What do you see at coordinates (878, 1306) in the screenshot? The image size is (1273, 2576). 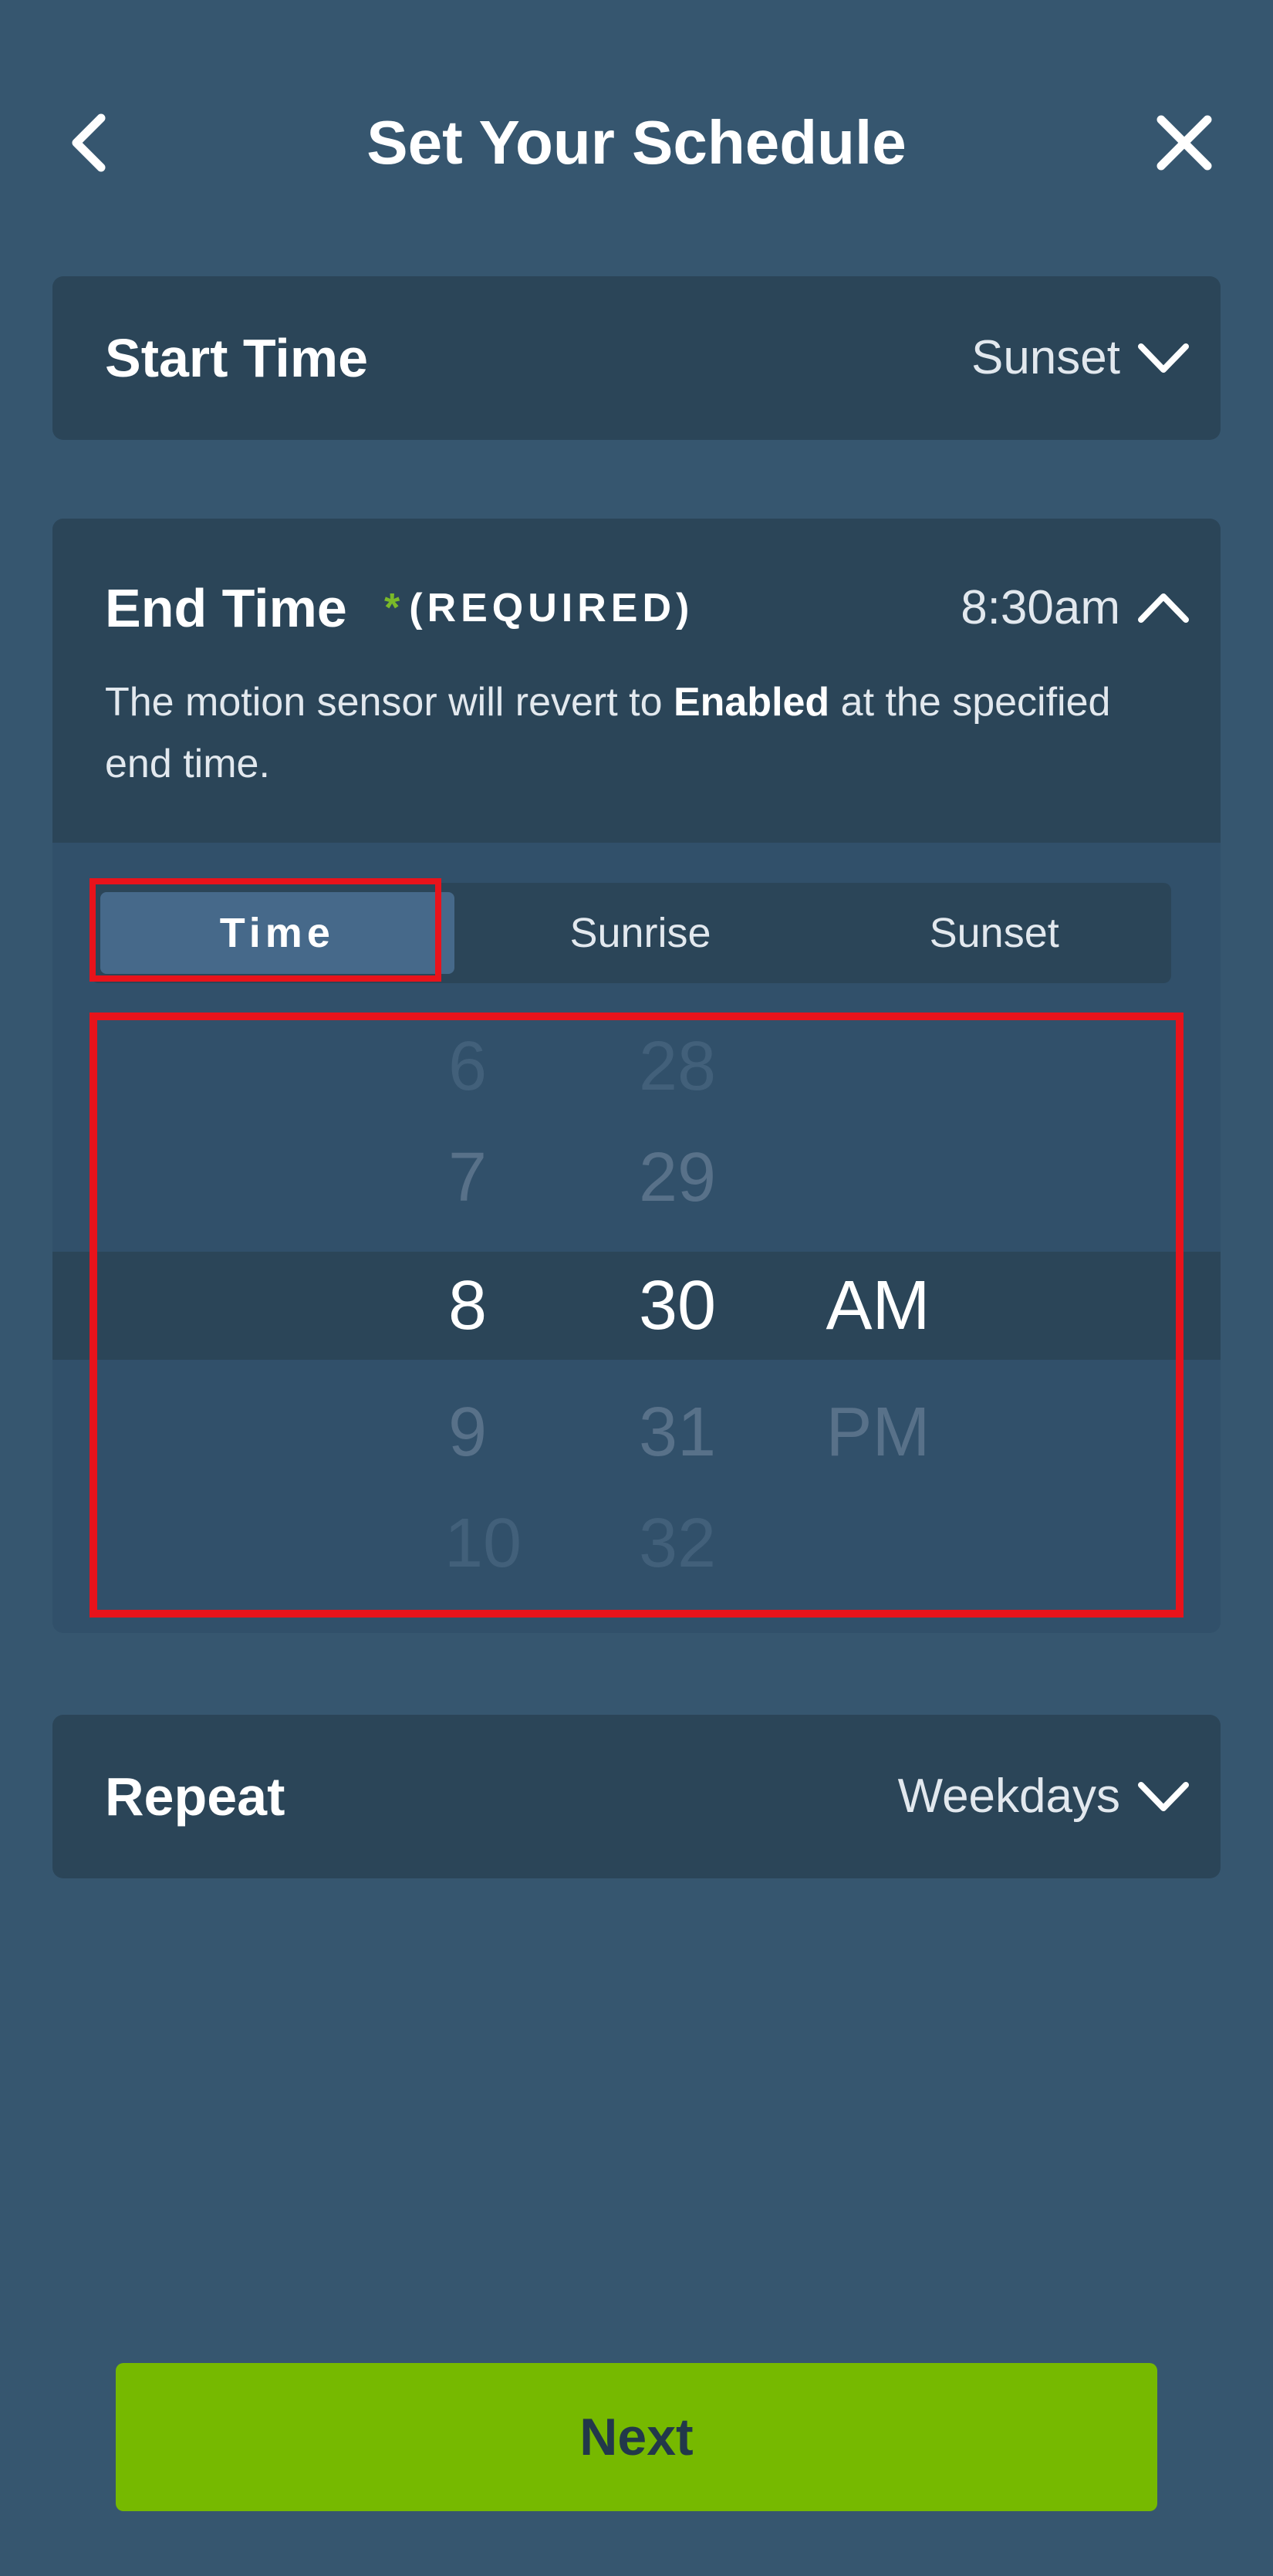 I see `period-selected: AM` at bounding box center [878, 1306].